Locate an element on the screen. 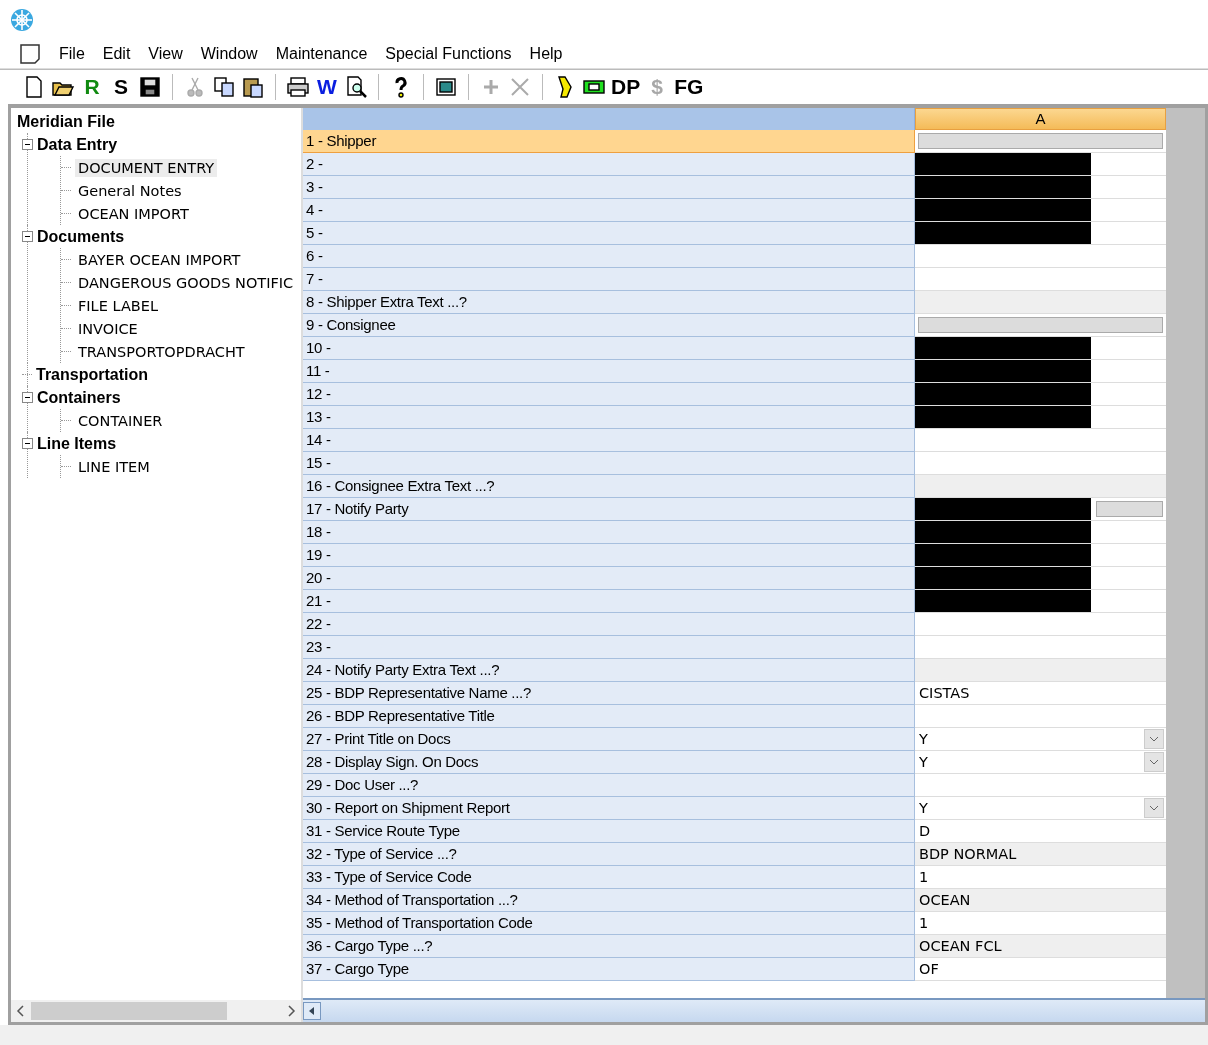  row-label: 23 - is located at coordinates (609, 647).